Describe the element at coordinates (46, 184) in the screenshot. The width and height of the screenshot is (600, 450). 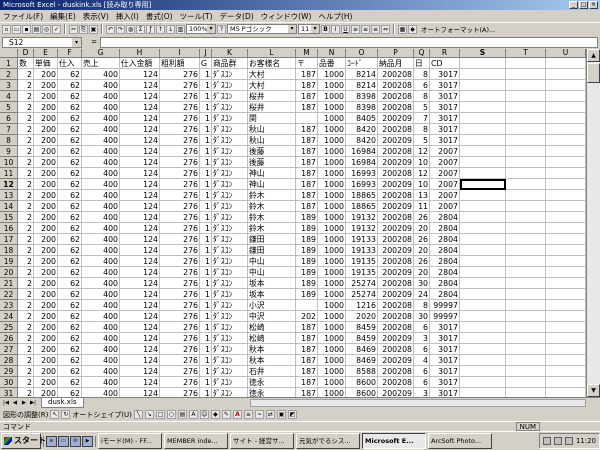
I see `cell-e12: 200` at that location.